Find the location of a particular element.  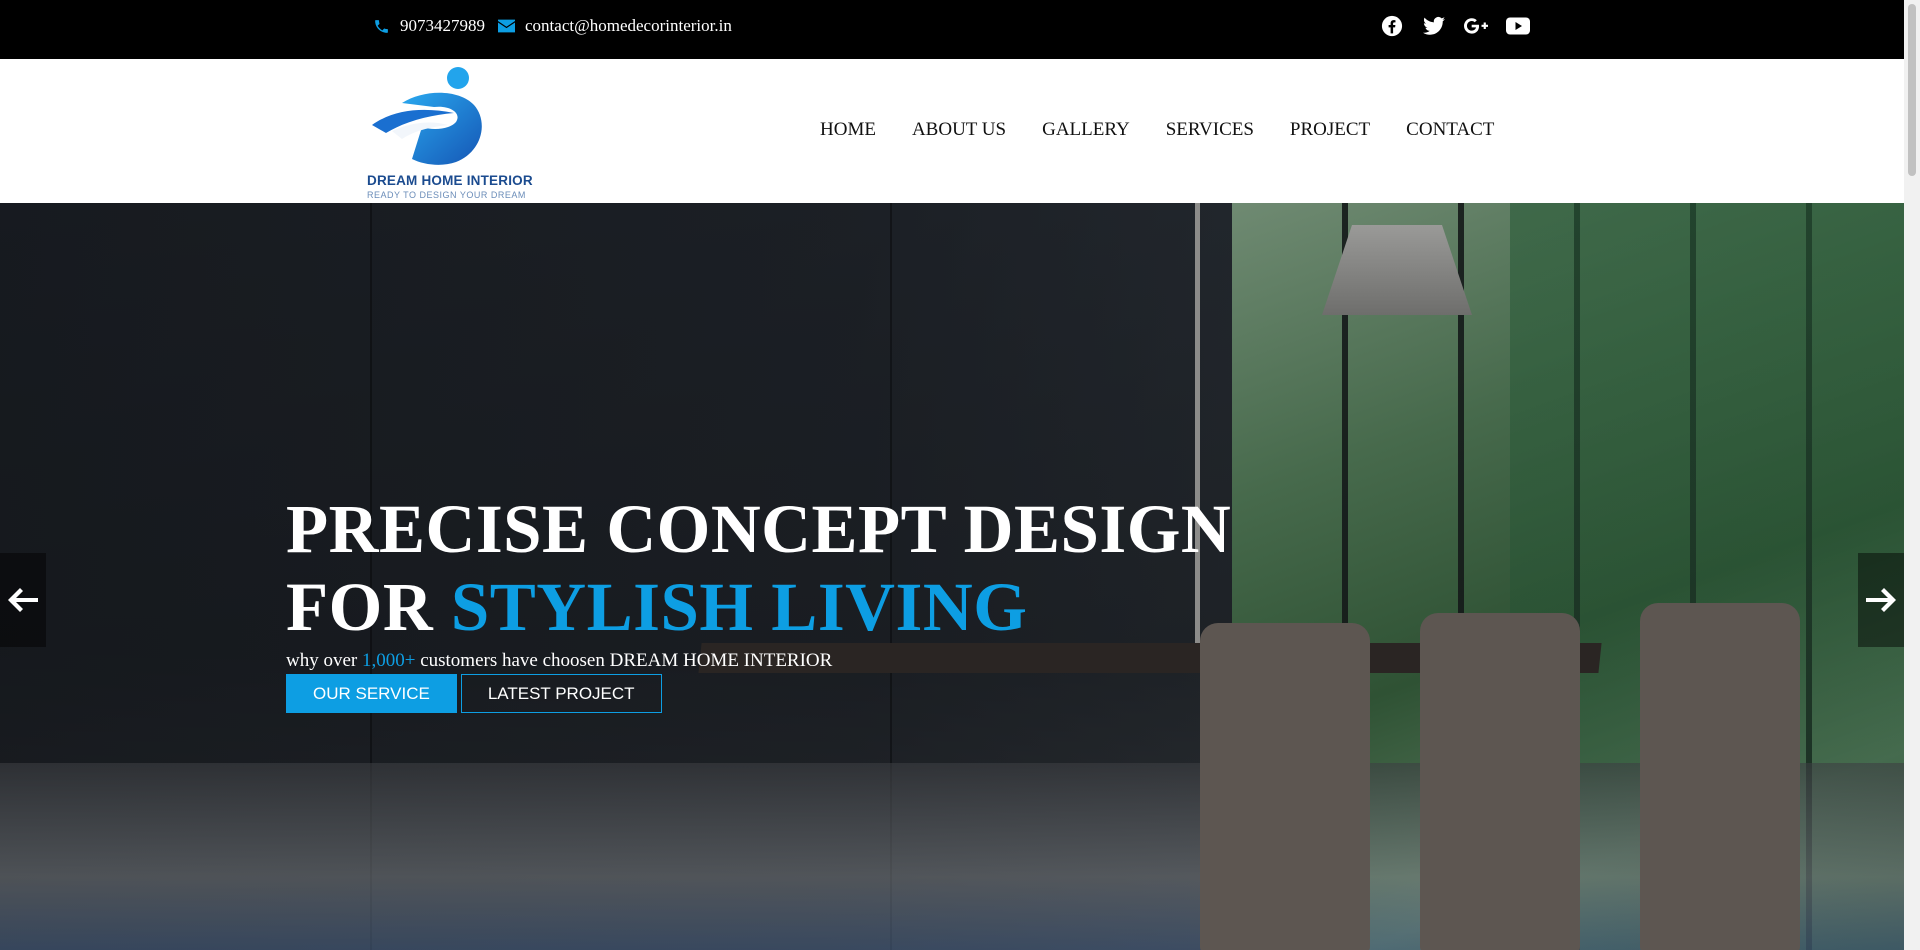

nav-item-contact: CONTACT is located at coordinates (1450, 130).